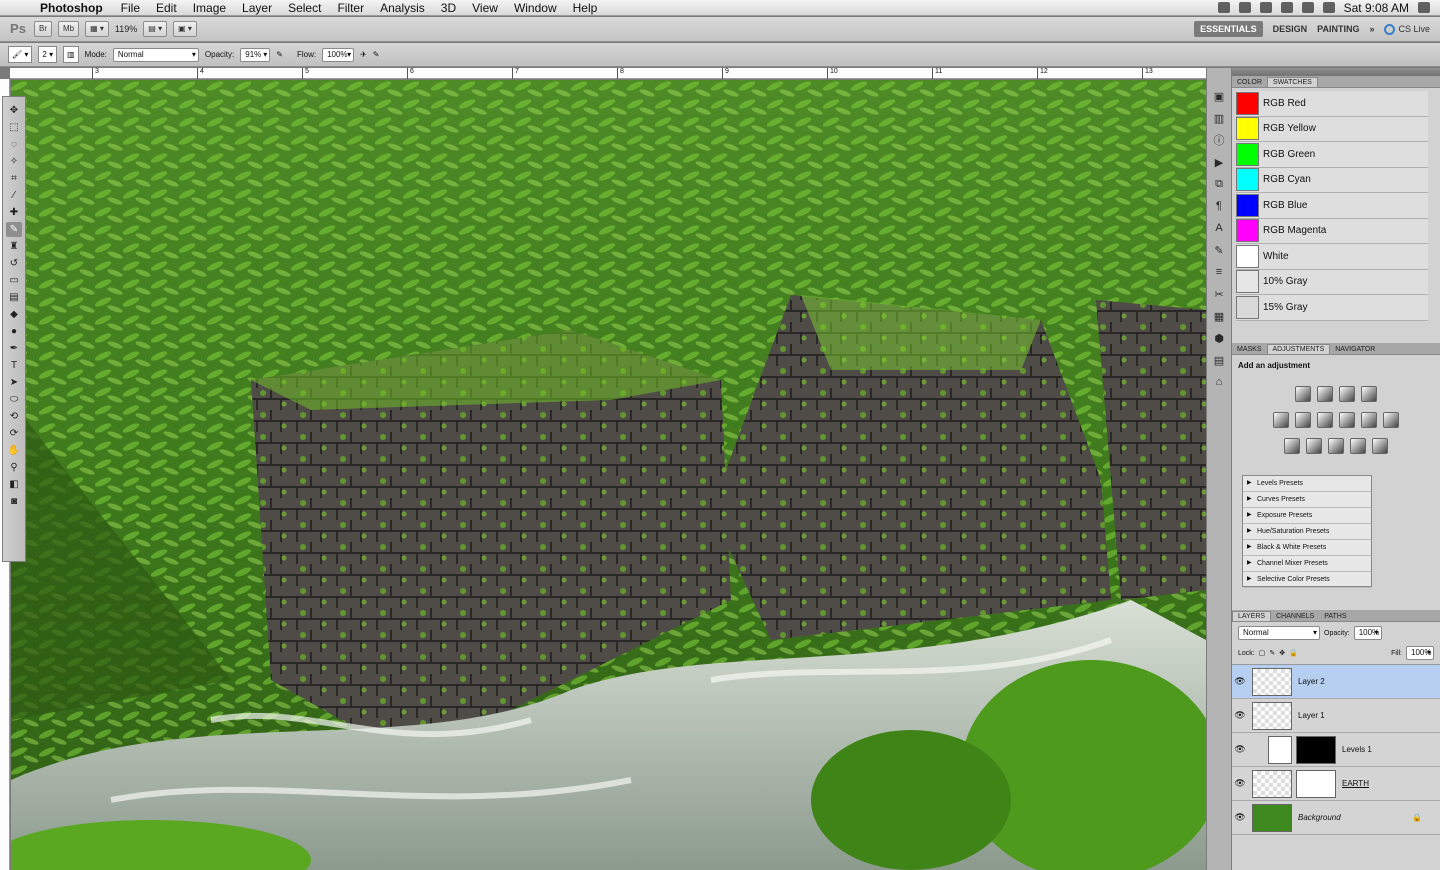  What do you see at coordinates (1219, 316) in the screenshot?
I see `animation-panel-icon: ▦` at bounding box center [1219, 316].